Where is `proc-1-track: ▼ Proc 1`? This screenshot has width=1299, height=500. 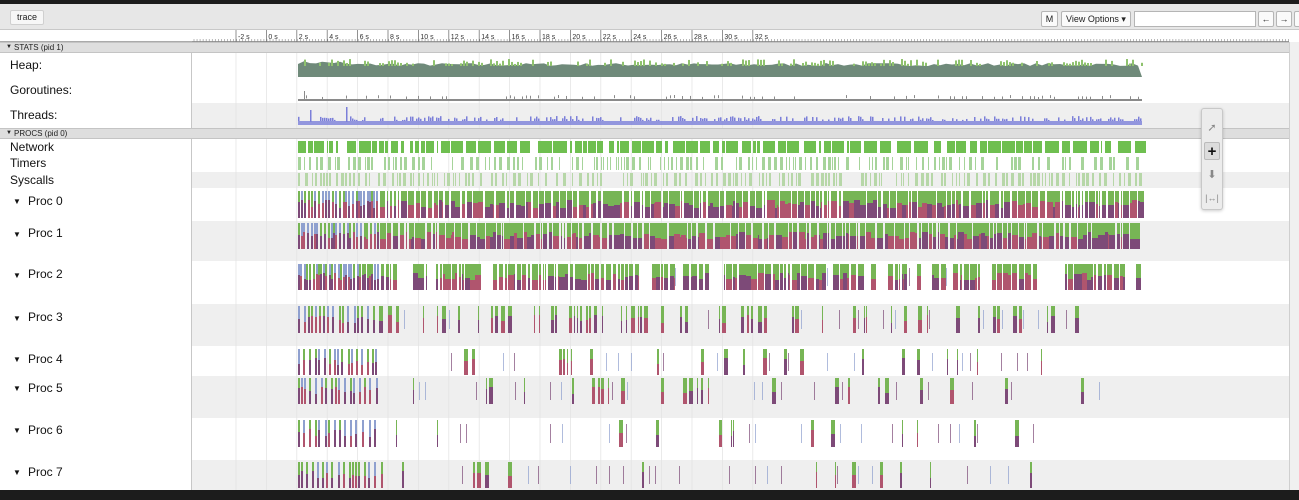 proc-1-track: ▼ Proc 1 is located at coordinates (644, 241).